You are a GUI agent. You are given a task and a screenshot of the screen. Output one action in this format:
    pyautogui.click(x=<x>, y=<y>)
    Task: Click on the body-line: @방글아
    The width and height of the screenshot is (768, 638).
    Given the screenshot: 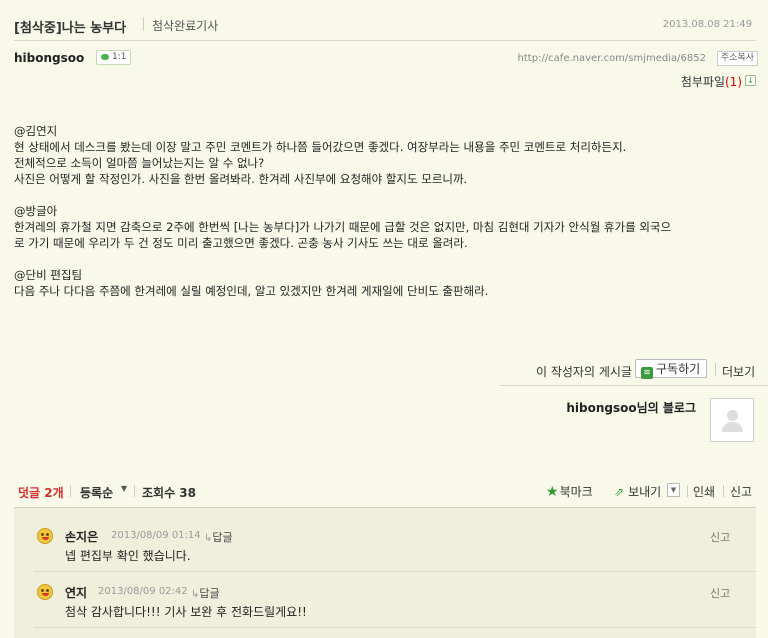 What is the action you would take?
    pyautogui.click(x=36, y=211)
    